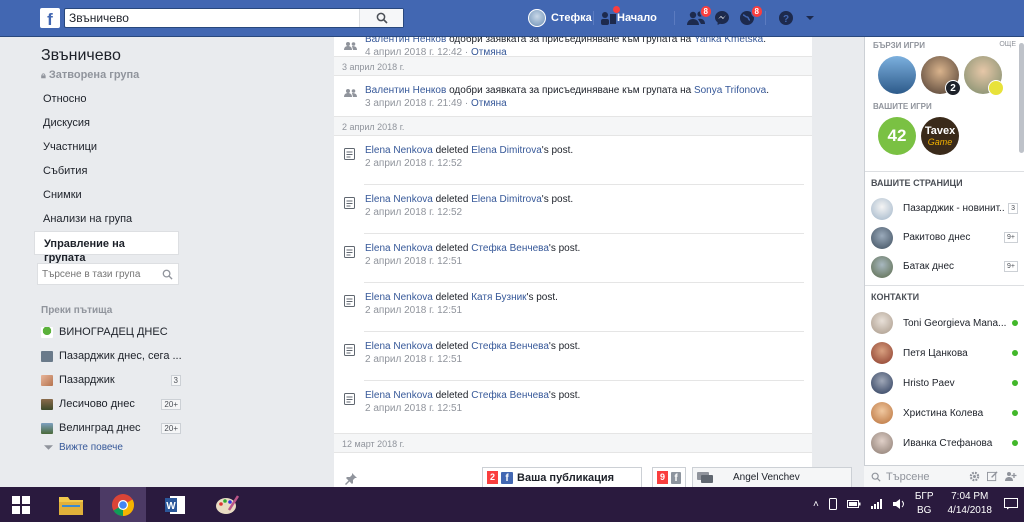  I want to click on game-42-icon: 42, so click(897, 136).